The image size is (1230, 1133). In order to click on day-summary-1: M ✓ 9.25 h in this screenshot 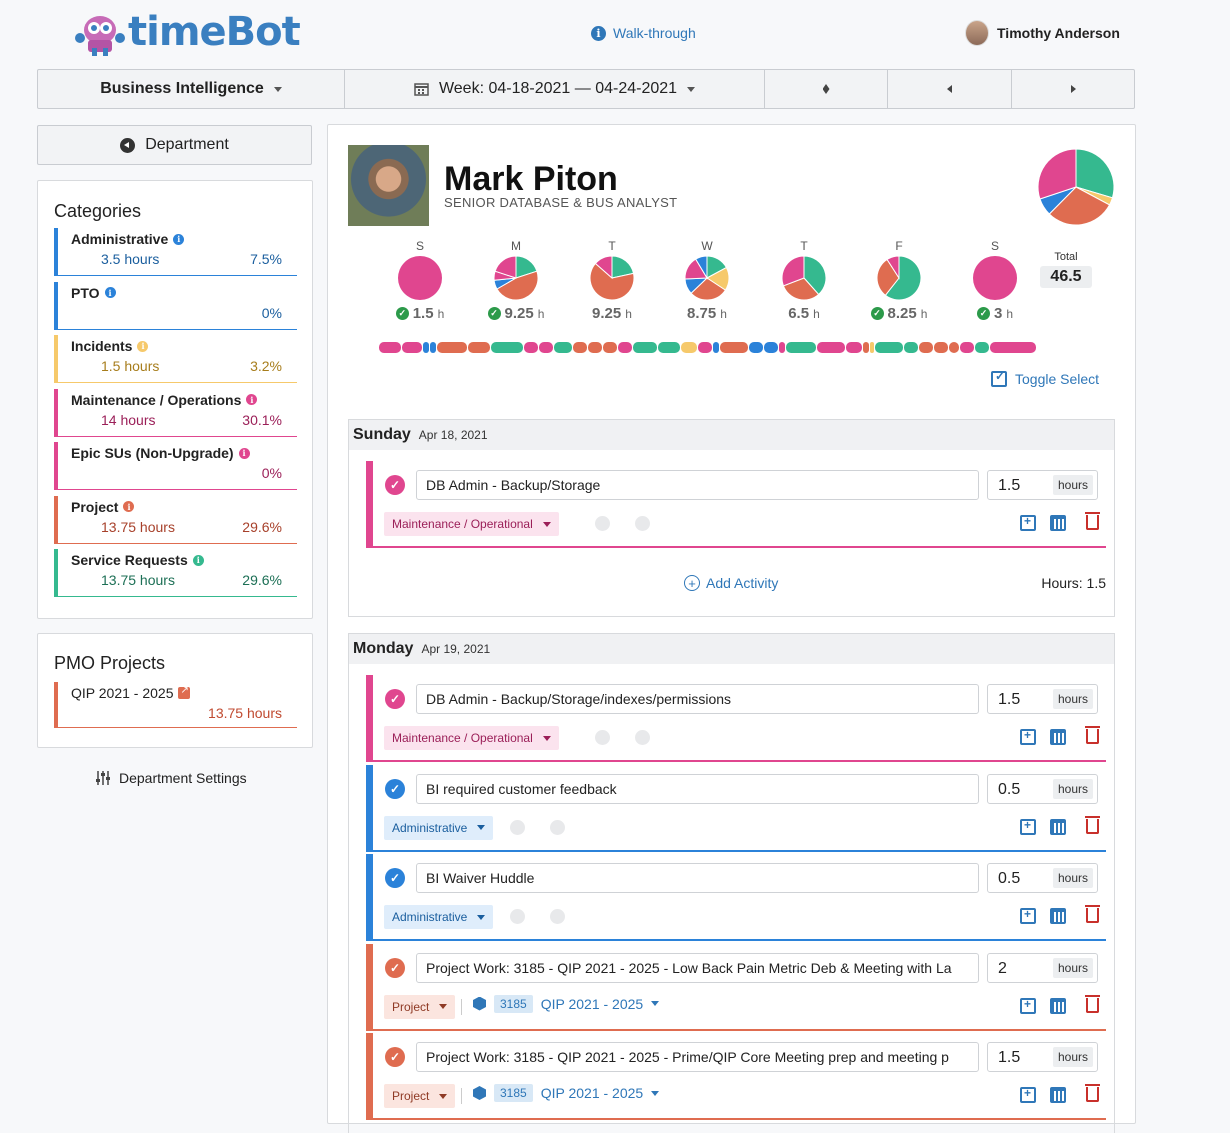, I will do `click(516, 280)`.